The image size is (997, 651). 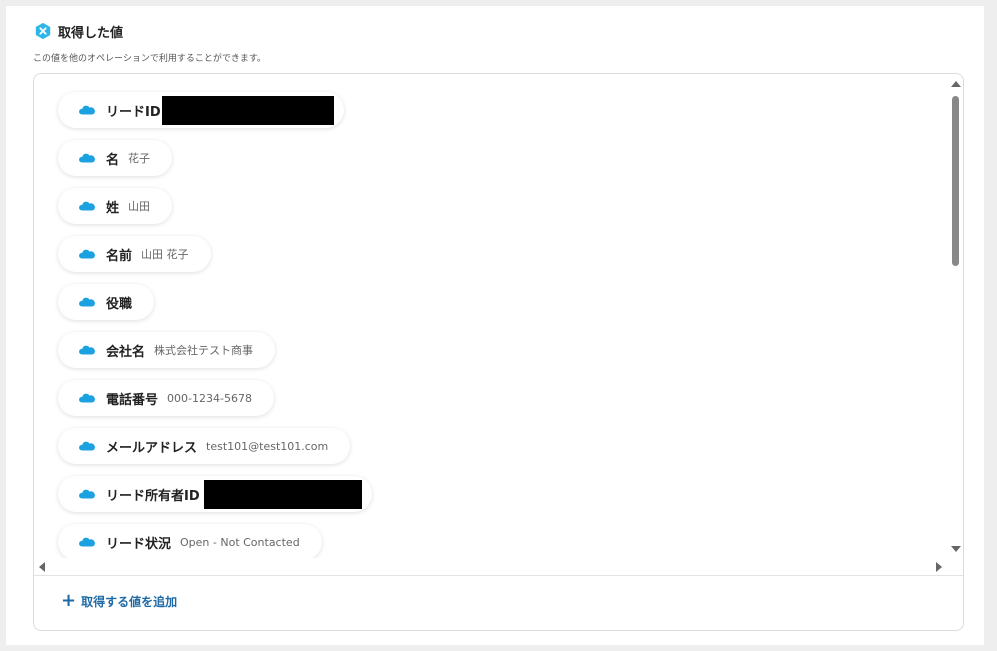 I want to click on field-label: 電話番号, so click(x=132, y=400).